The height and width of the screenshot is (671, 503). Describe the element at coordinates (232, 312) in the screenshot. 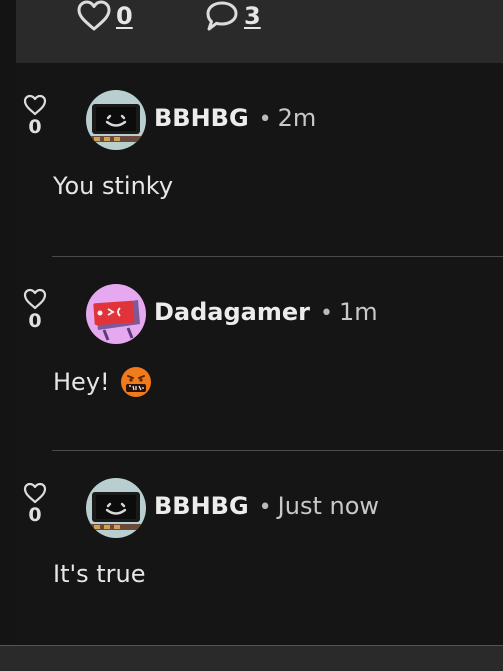

I see `comment-username: Dadagamer` at that location.